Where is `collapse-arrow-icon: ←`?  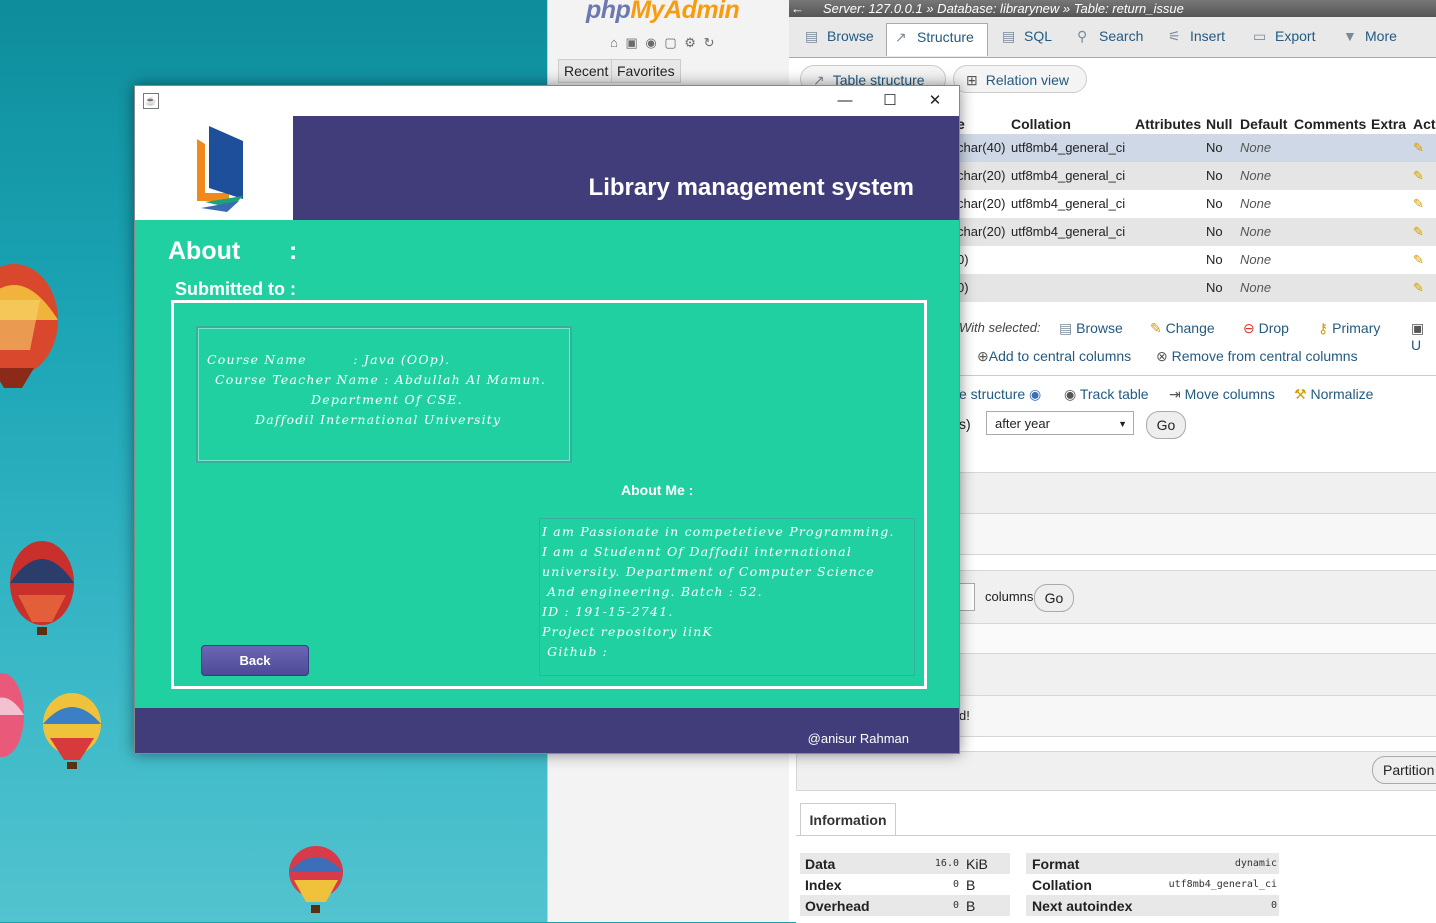 collapse-arrow-icon: ← is located at coordinates (797, 8).